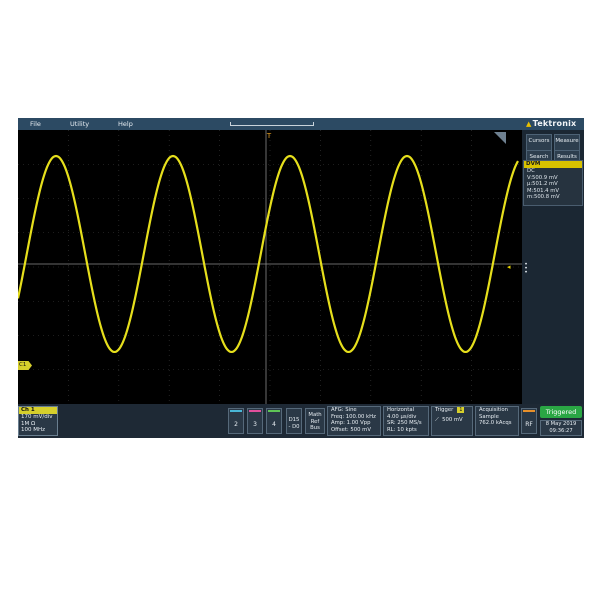 The width and height of the screenshot is (600, 600). I want to click on menu-bar: File Utility Help ▲Tektronix, so click(301, 124).